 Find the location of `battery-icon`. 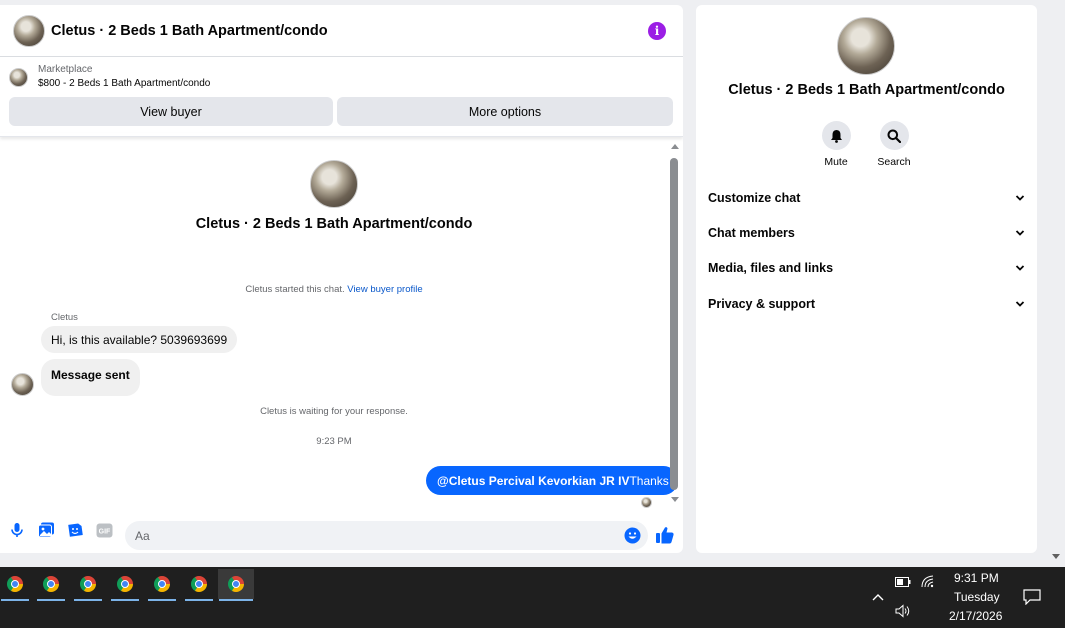

battery-icon is located at coordinates (903, 583).